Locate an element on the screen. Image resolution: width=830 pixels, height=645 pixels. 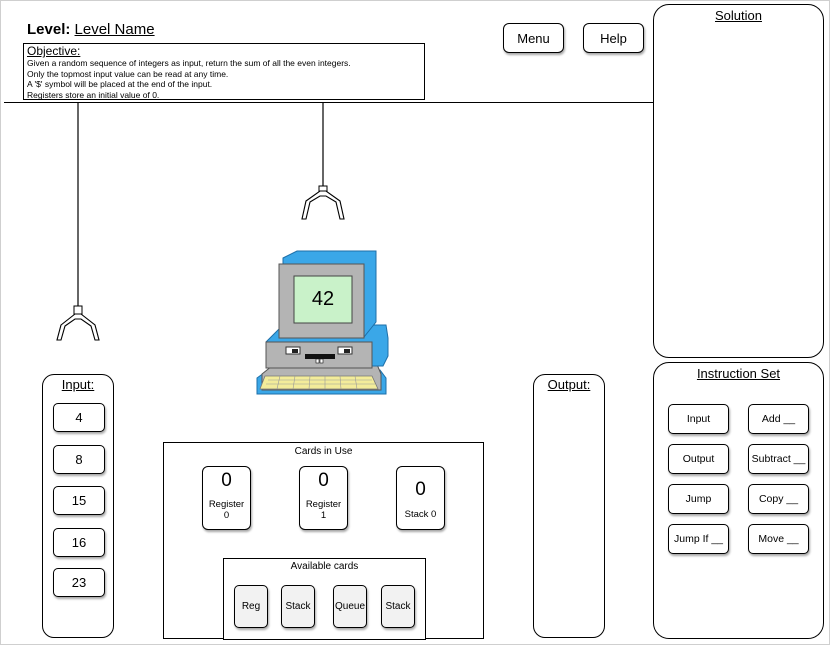
register-1-card: 0 Register 1 is located at coordinates (323, 498).